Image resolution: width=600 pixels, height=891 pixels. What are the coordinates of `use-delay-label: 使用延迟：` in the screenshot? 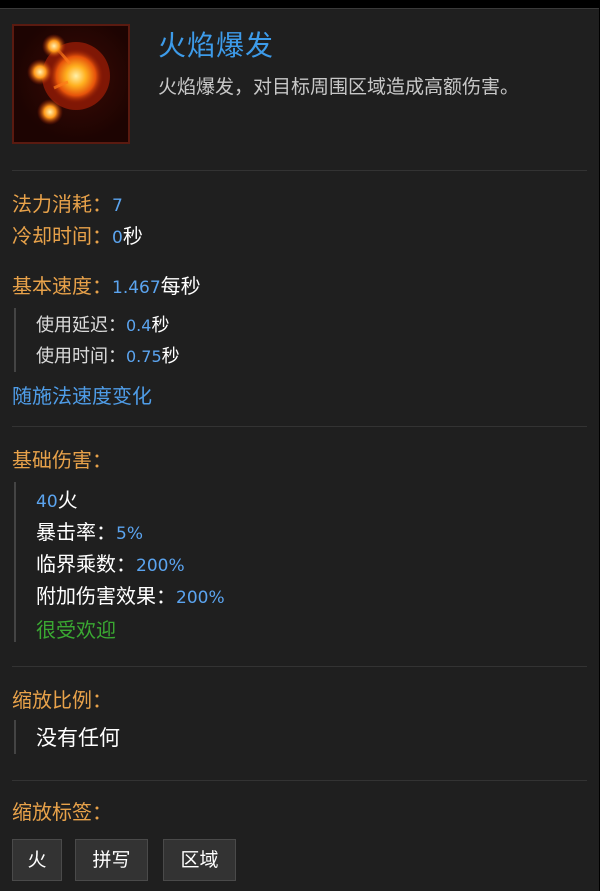 It's located at (81, 325).